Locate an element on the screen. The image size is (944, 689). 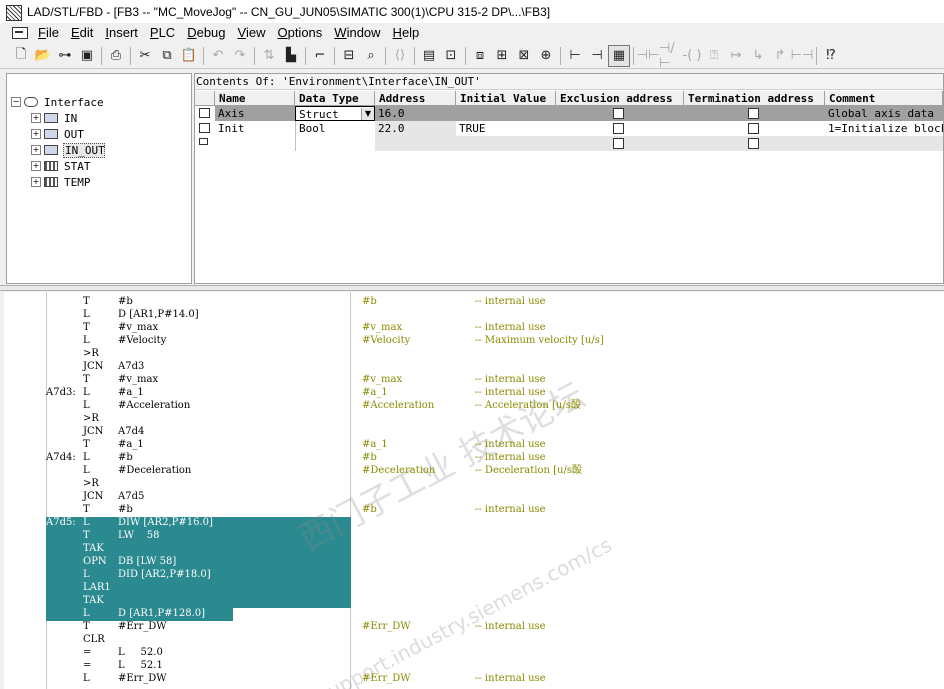
header-exclusion-address: Exclusion address is located at coordinates (620, 98).